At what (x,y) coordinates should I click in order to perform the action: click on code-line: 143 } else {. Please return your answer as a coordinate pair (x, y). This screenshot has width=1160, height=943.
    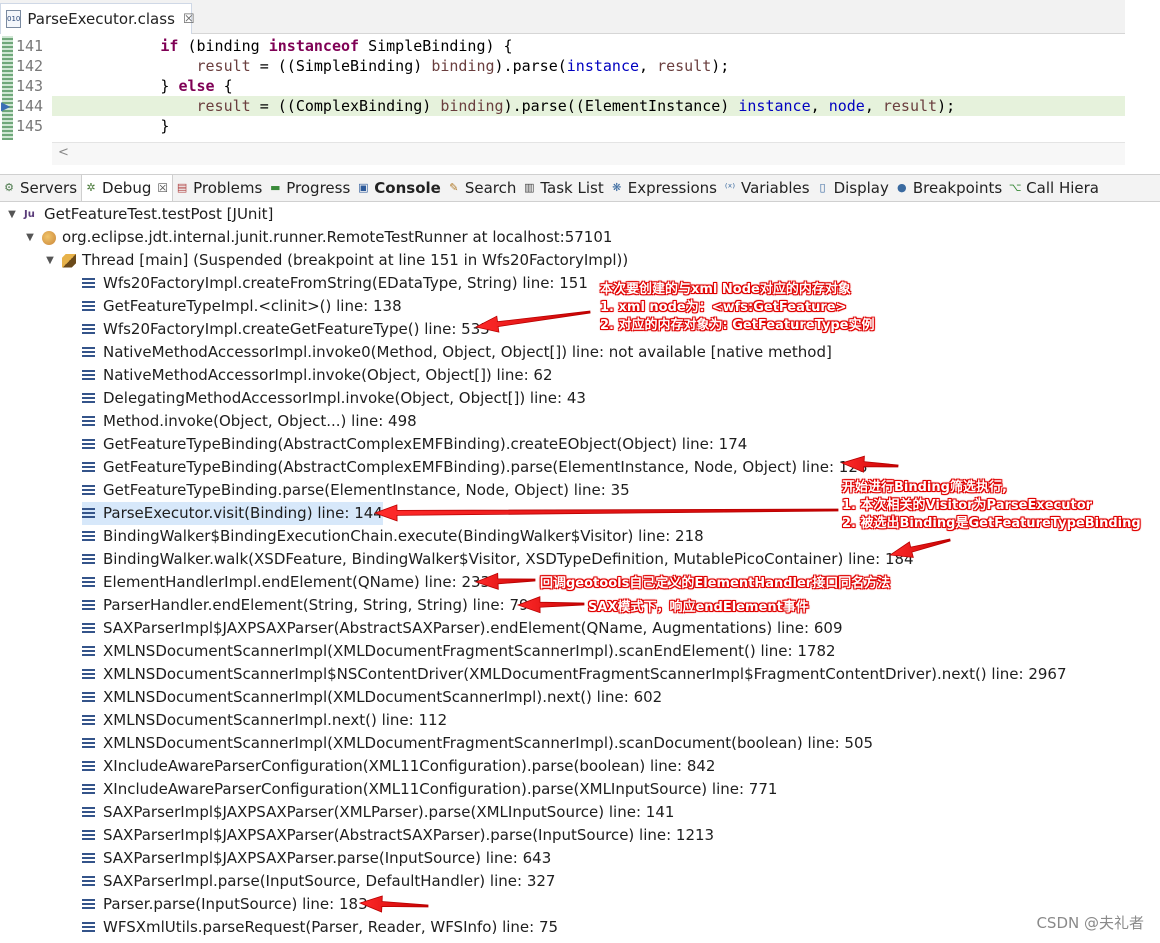
    Looking at the image, I should click on (562, 86).